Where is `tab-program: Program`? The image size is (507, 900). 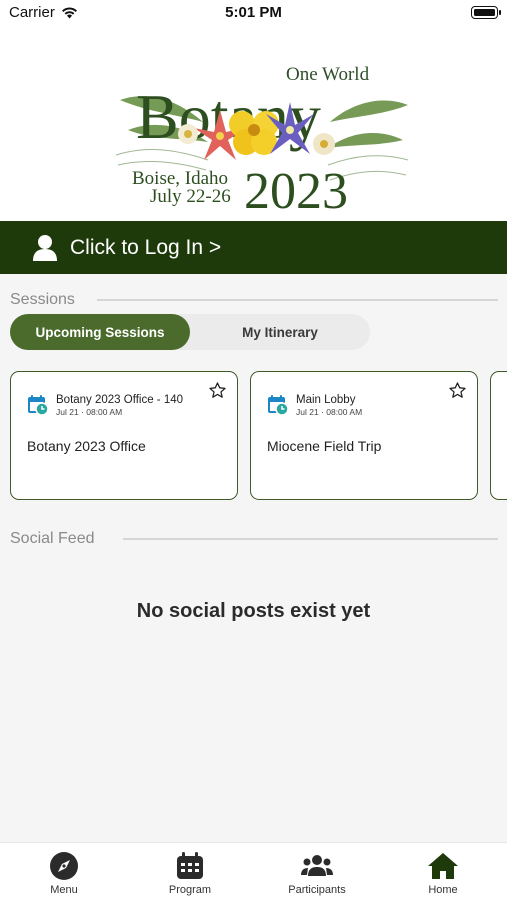
tab-program: Program is located at coordinates (190, 873).